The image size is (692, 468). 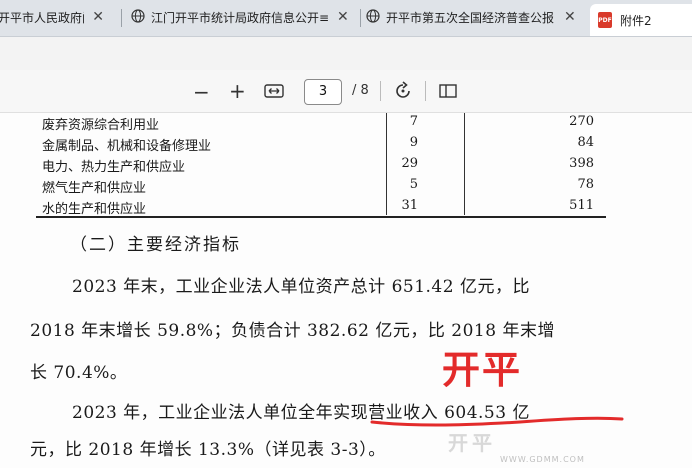 I want to click on tab-label: 开平市第五次全国经济普查公报, so click(x=470, y=17).